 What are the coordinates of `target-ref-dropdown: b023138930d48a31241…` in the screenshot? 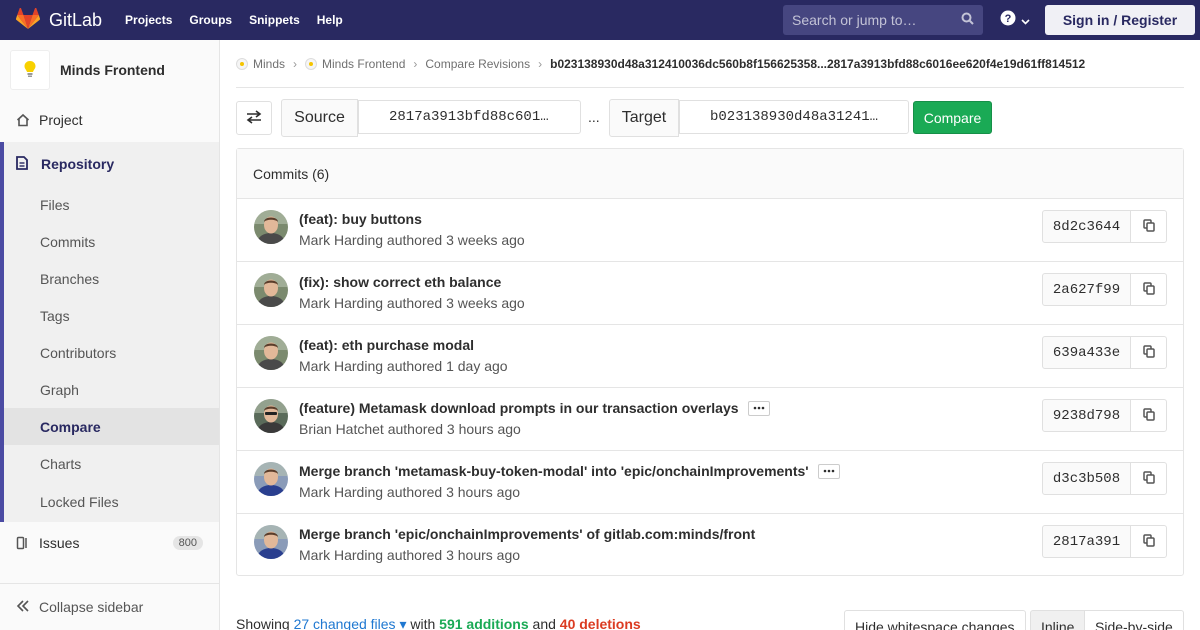 It's located at (794, 117).